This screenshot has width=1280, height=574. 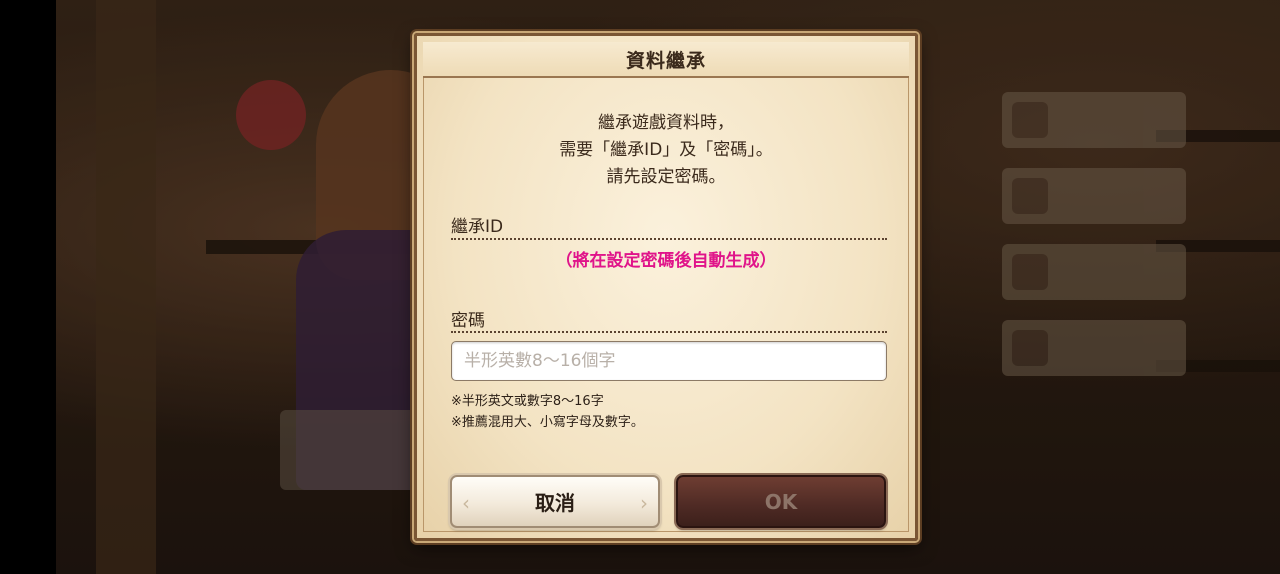 I want to click on intro-line: 請先設定密碼。, so click(x=666, y=177).